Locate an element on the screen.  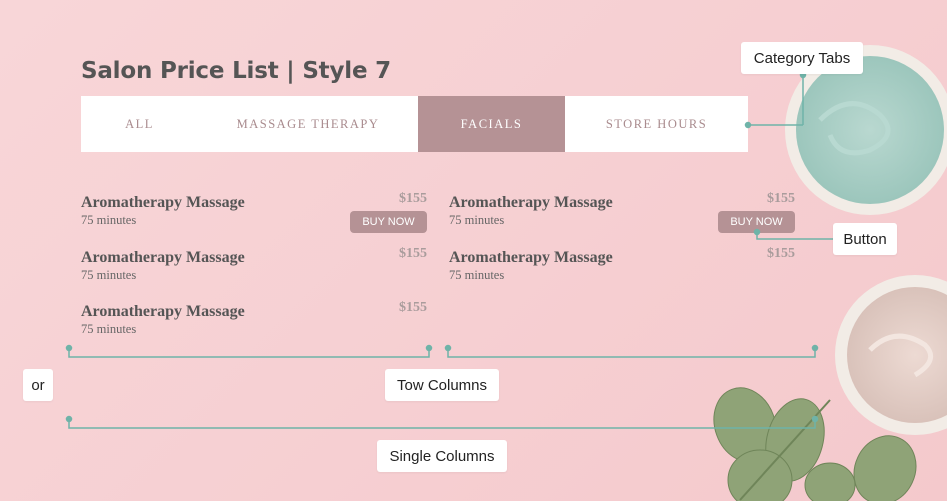
or-callout: or is located at coordinates (38, 385).